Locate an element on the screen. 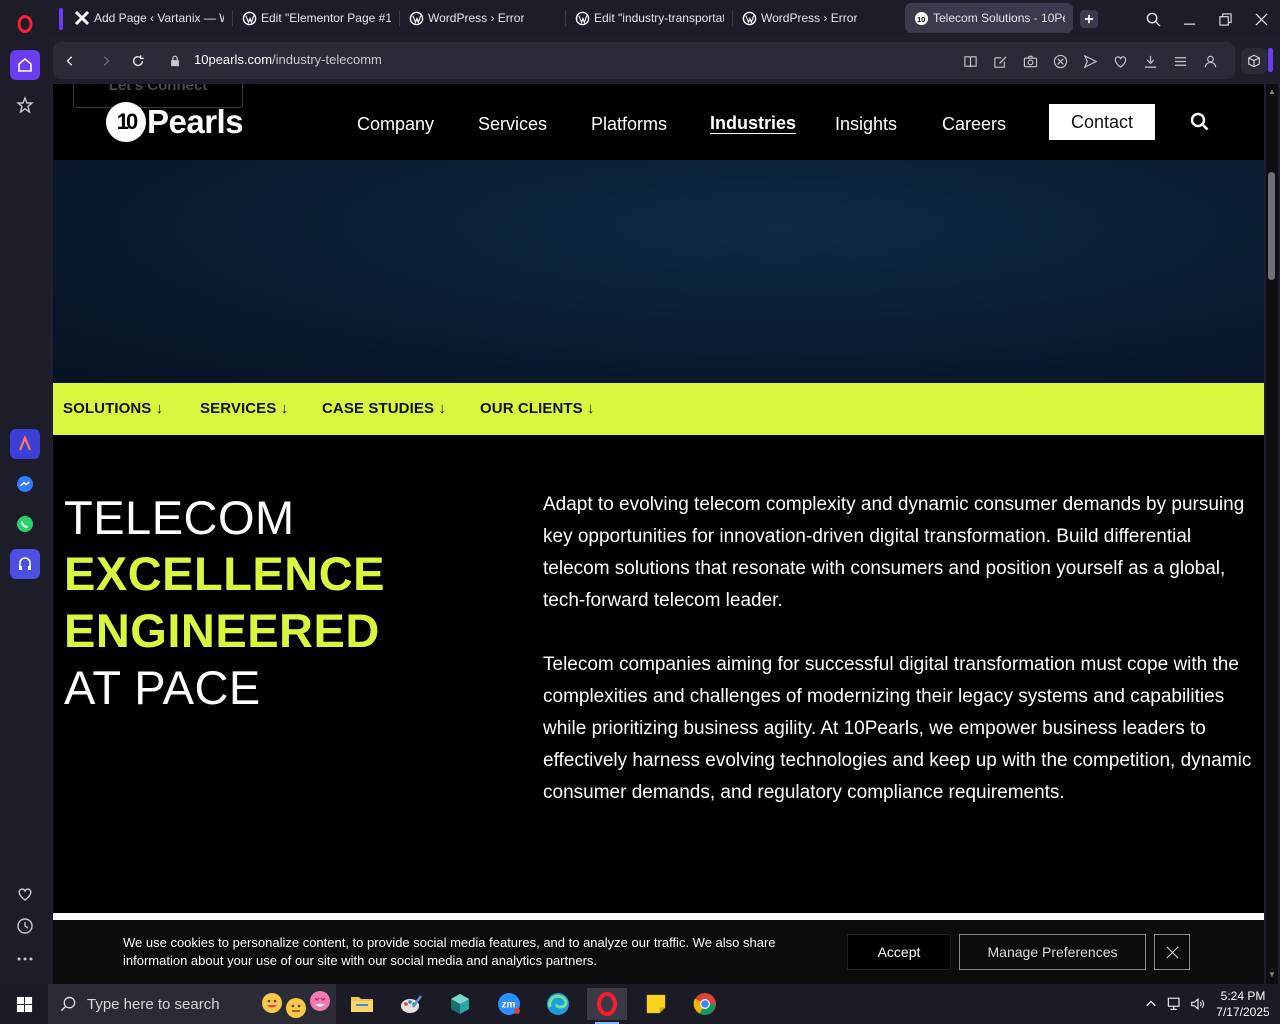  whatsapp-icon is located at coordinates (25, 524).